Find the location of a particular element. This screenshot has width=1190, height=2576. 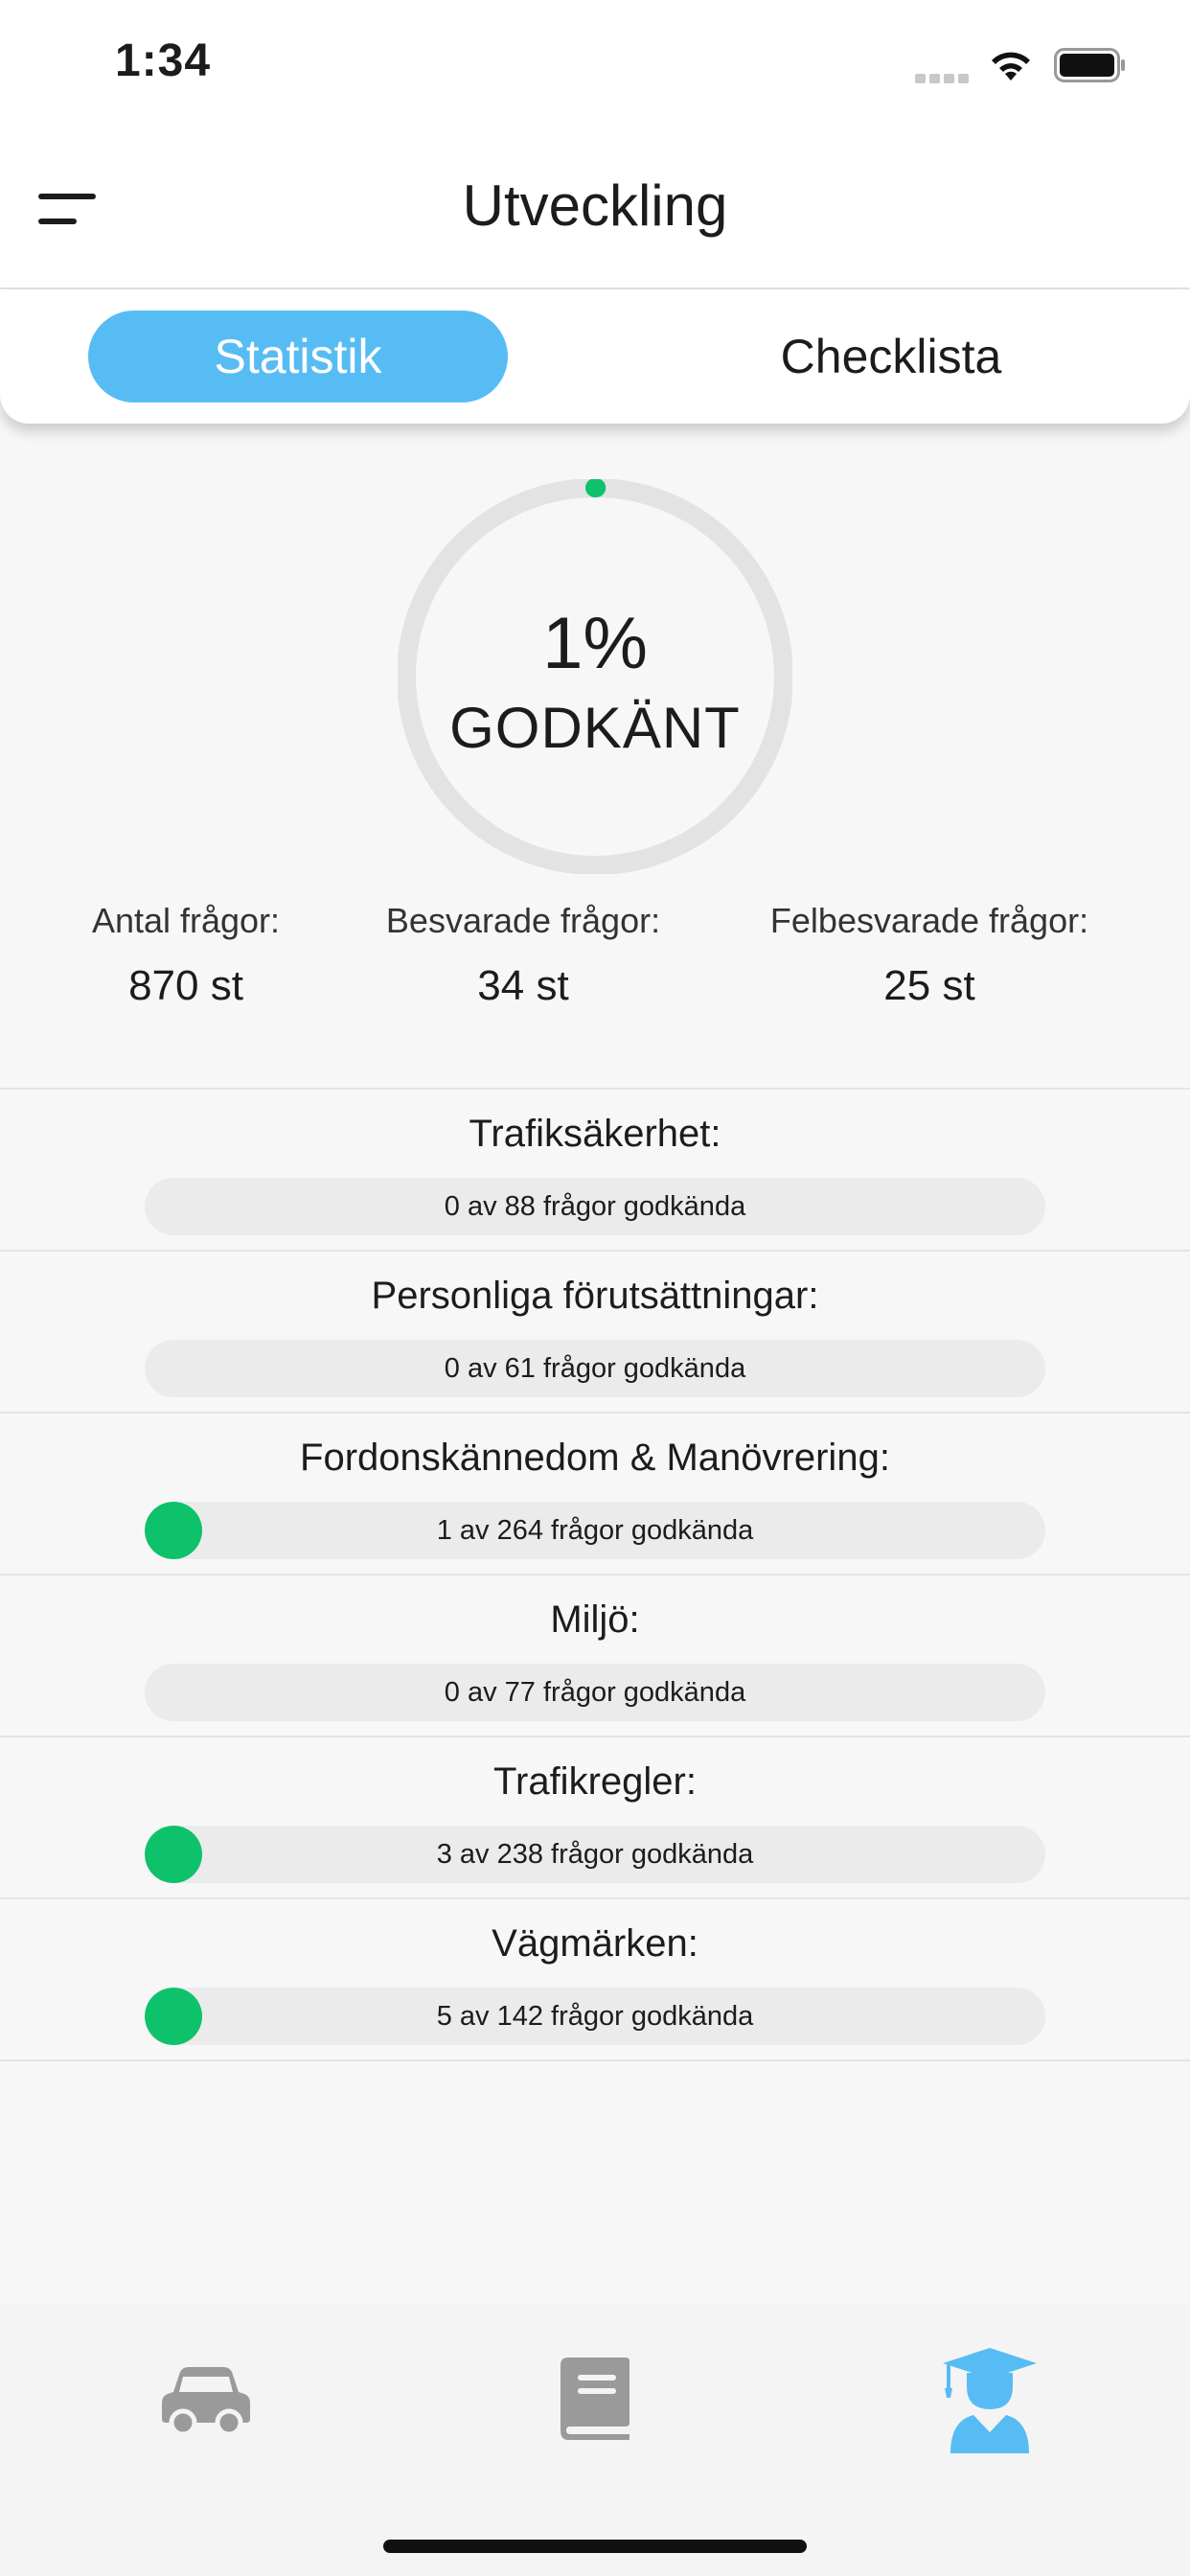

category-title: Miljö: is located at coordinates (595, 1619).